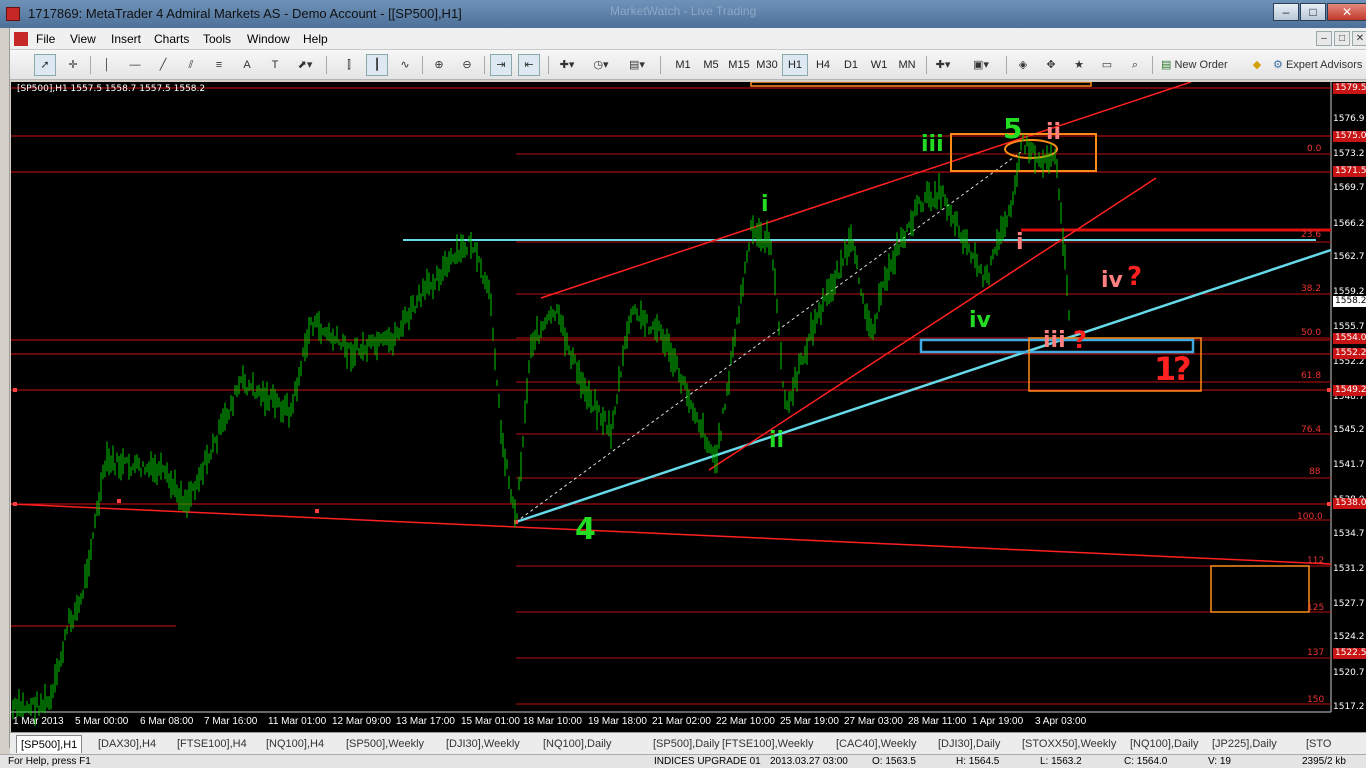  I want to click on tab-nq100-daily-2: [NQ100],Daily, so click(1164, 744).